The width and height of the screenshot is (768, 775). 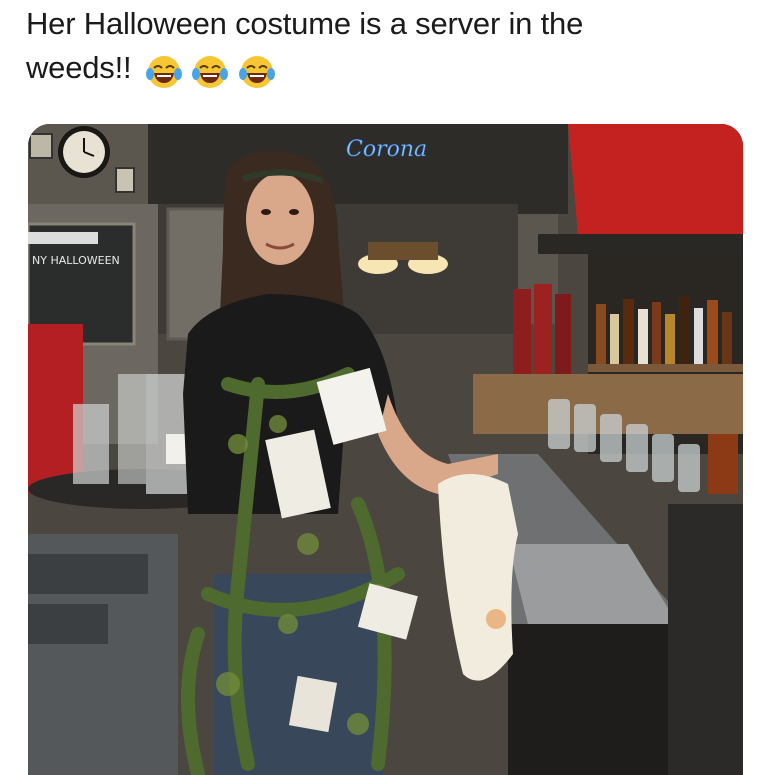 What do you see at coordinates (79, 67) in the screenshot?
I see `caption-line-2: weeds!!` at bounding box center [79, 67].